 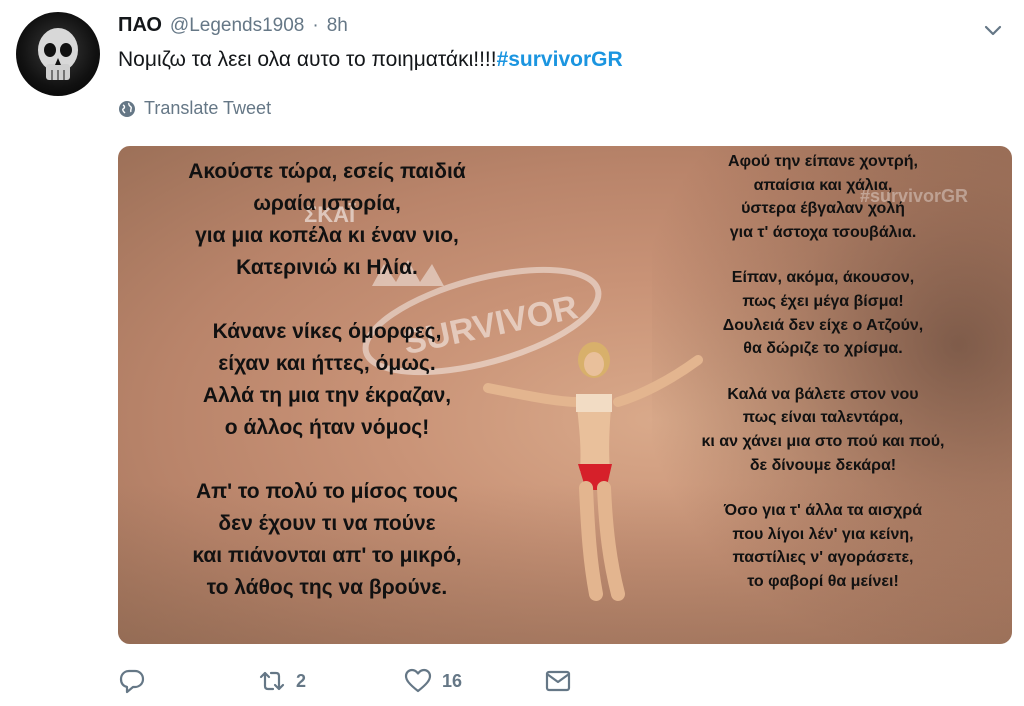 I want to click on poem-line: Κατερινιώ κι Ηλία., so click(x=327, y=267).